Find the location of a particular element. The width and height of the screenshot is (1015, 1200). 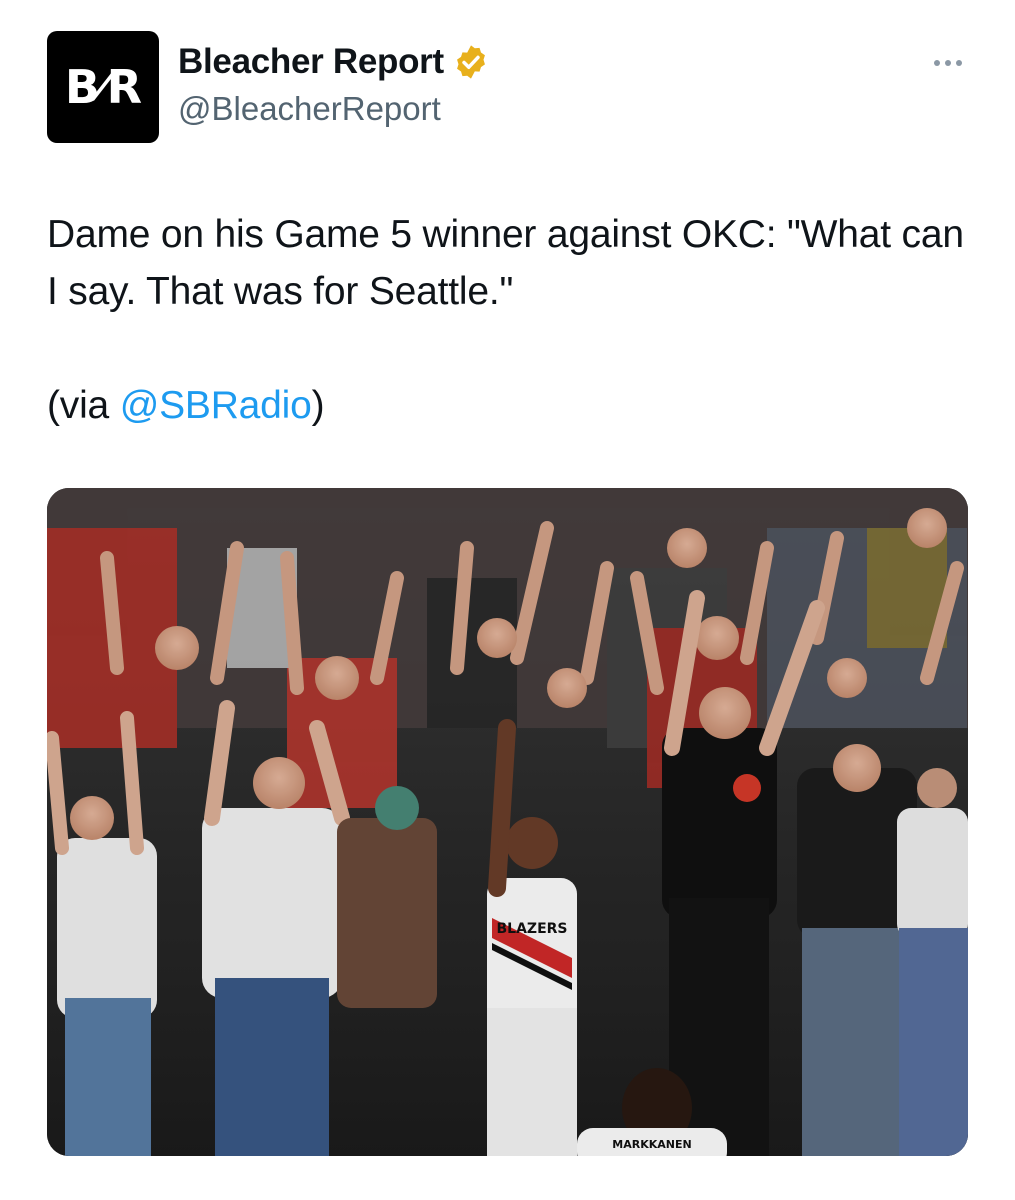

verified-badge-icon is located at coordinates (471, 62).